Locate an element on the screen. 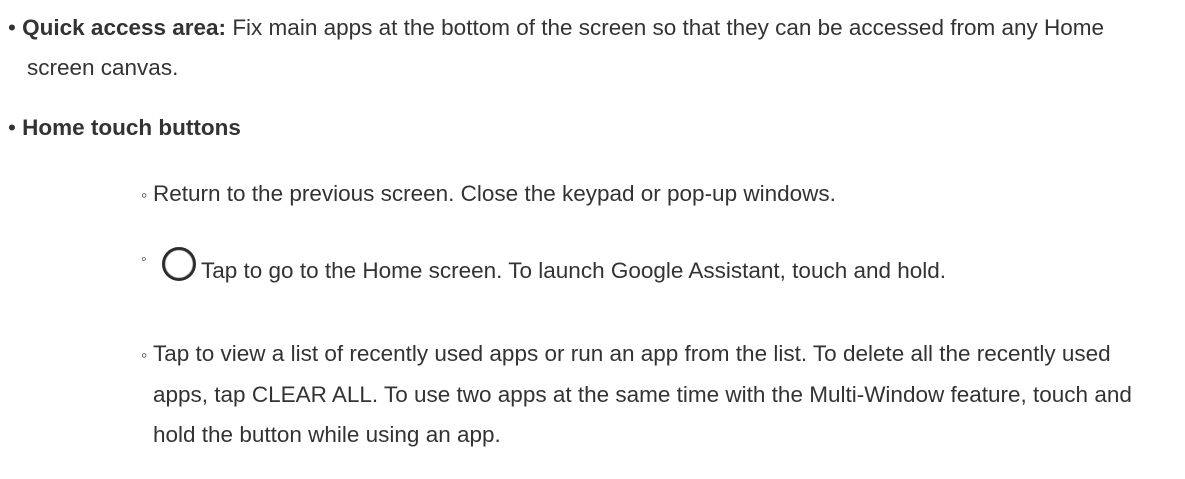 The image size is (1185, 479). list-item-home-touch-buttons: • Home touch buttons is located at coordinates (583, 128).